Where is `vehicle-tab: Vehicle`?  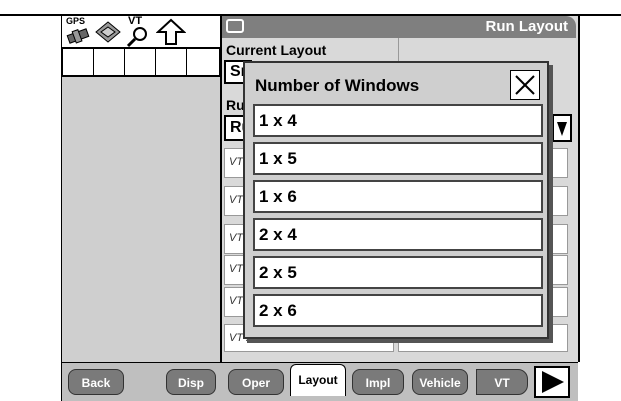
vehicle-tab: Vehicle is located at coordinates (440, 382).